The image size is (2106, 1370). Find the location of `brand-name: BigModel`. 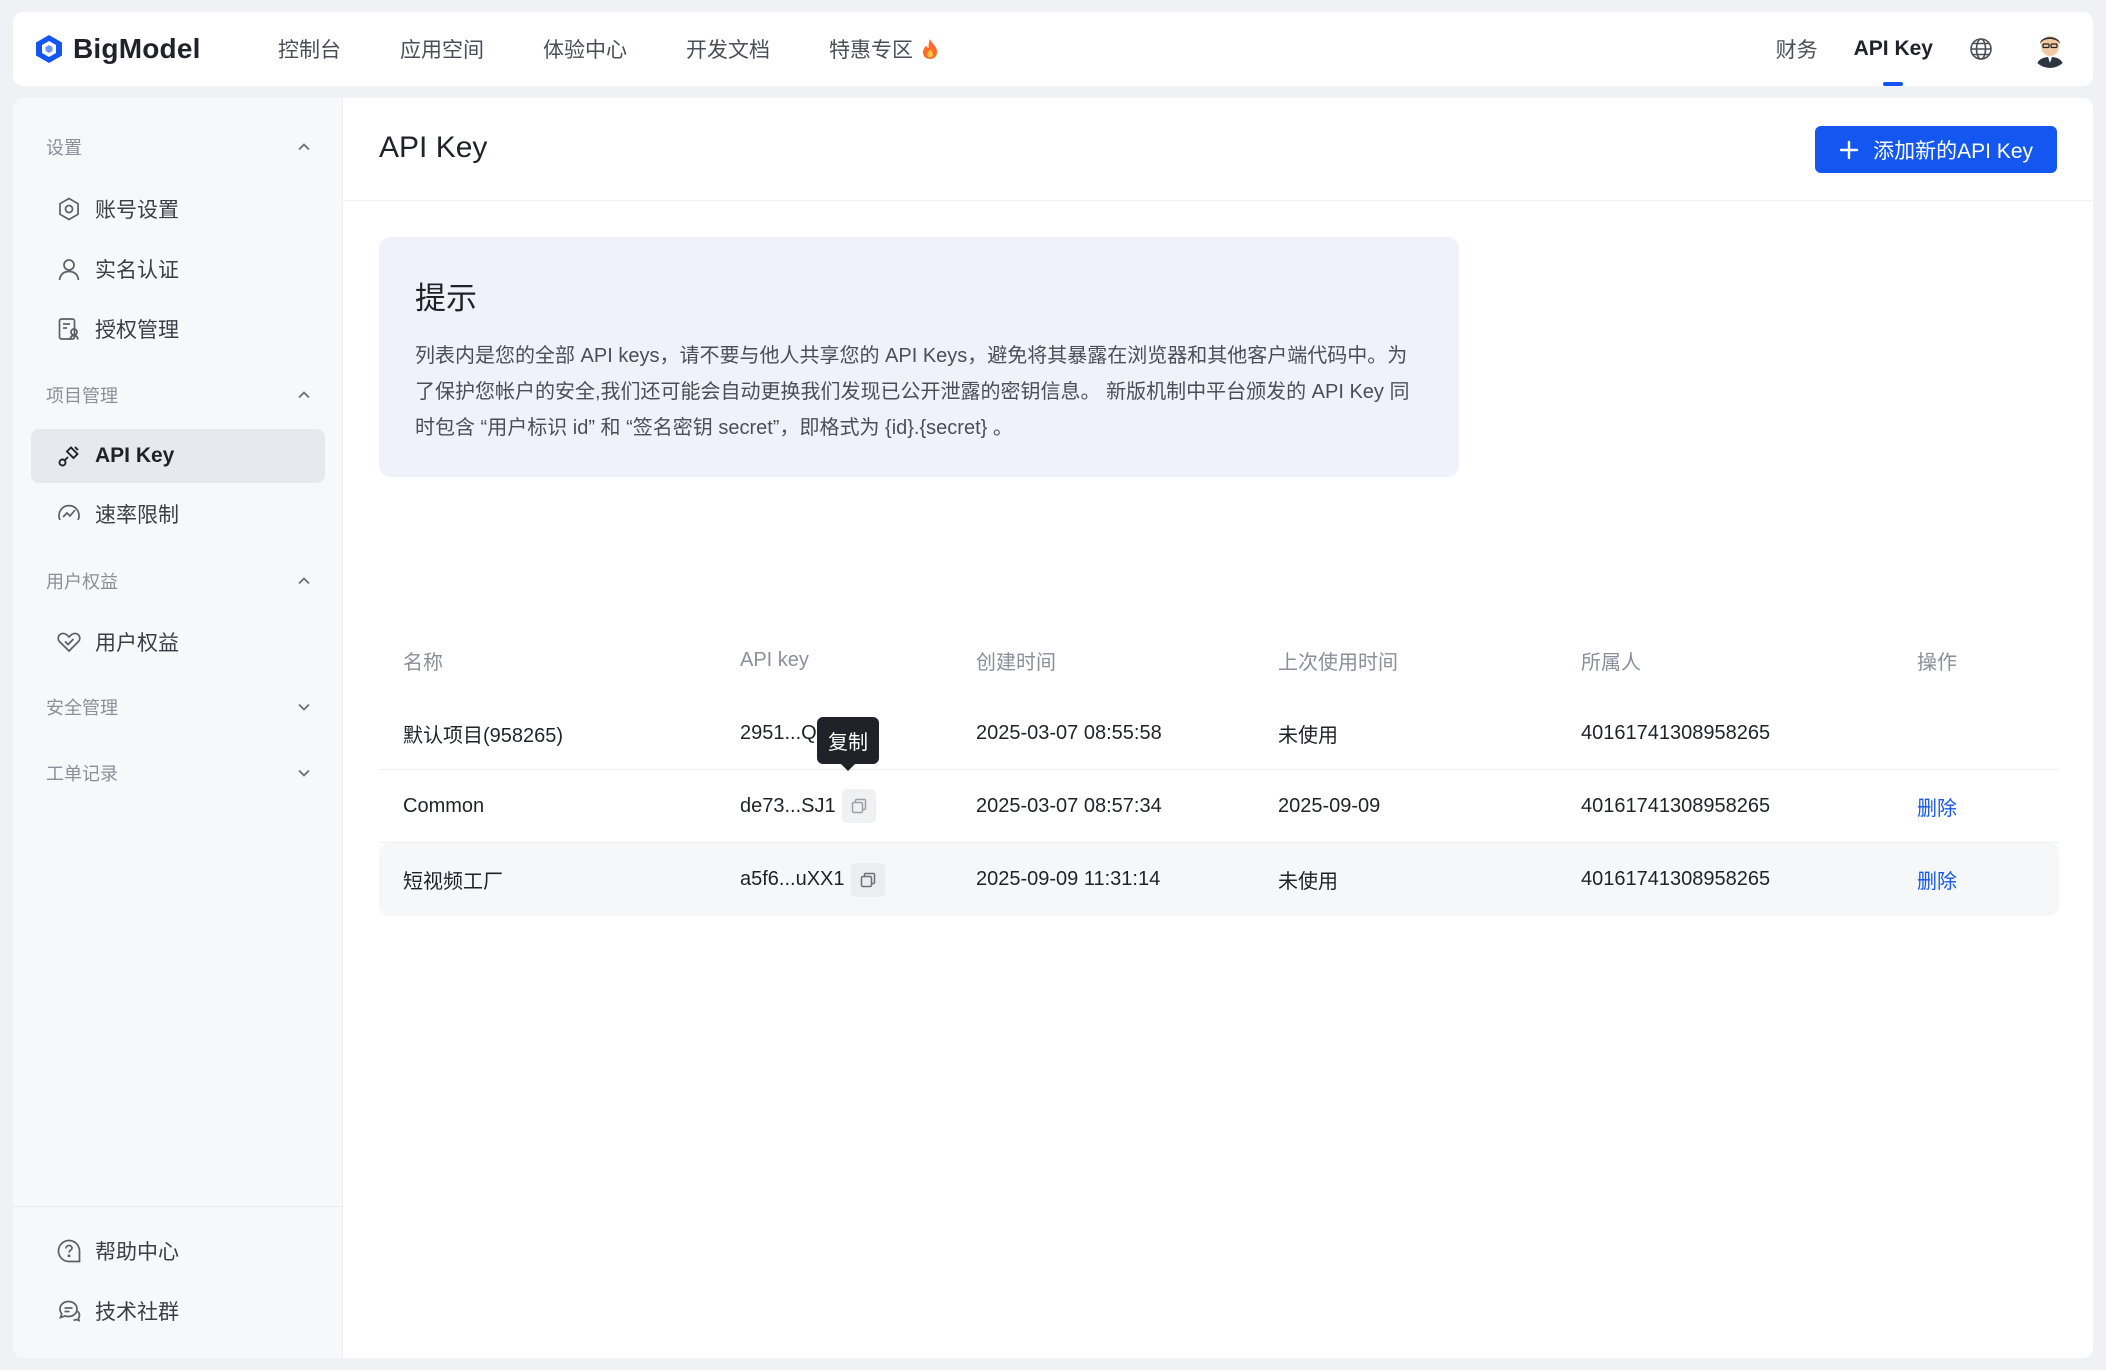

brand-name: BigModel is located at coordinates (137, 48).